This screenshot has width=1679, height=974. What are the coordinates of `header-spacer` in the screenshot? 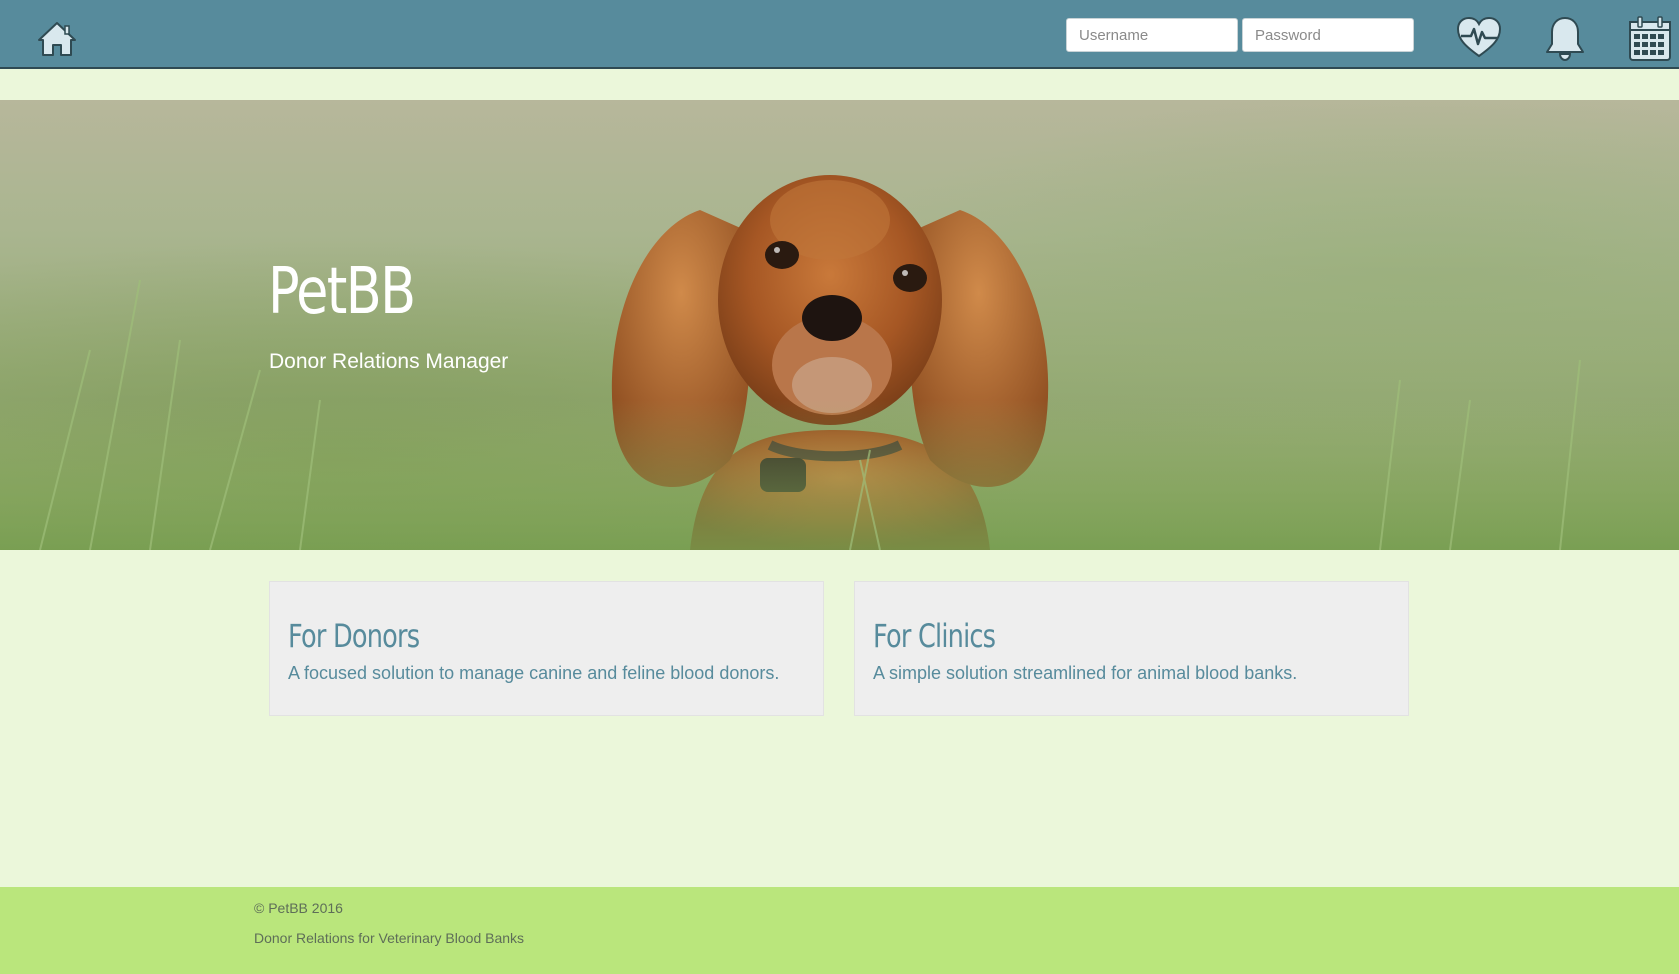 It's located at (839, 84).